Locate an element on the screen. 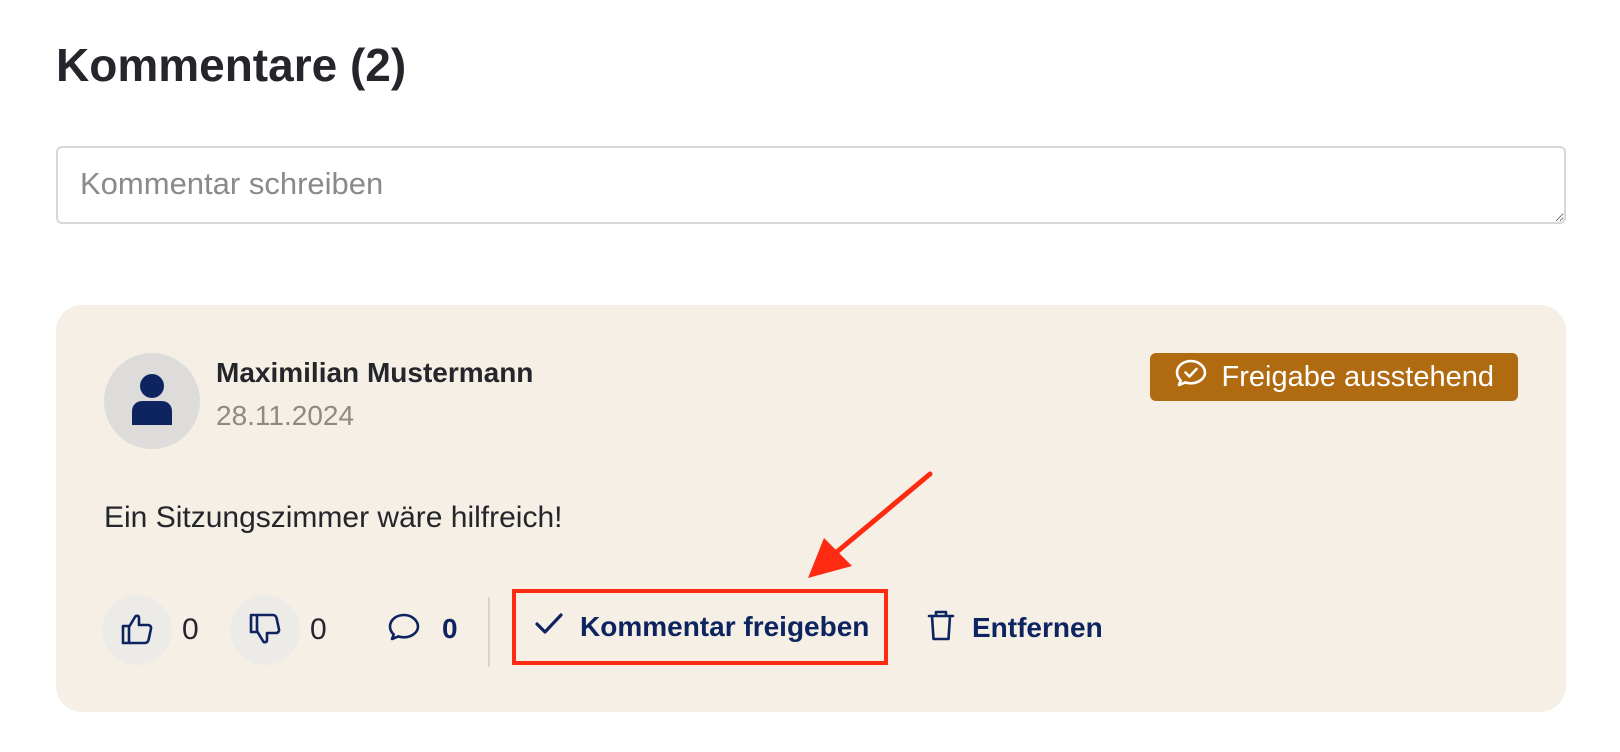 This screenshot has height=752, width=1620. chat-bubble-icon is located at coordinates (404, 629).